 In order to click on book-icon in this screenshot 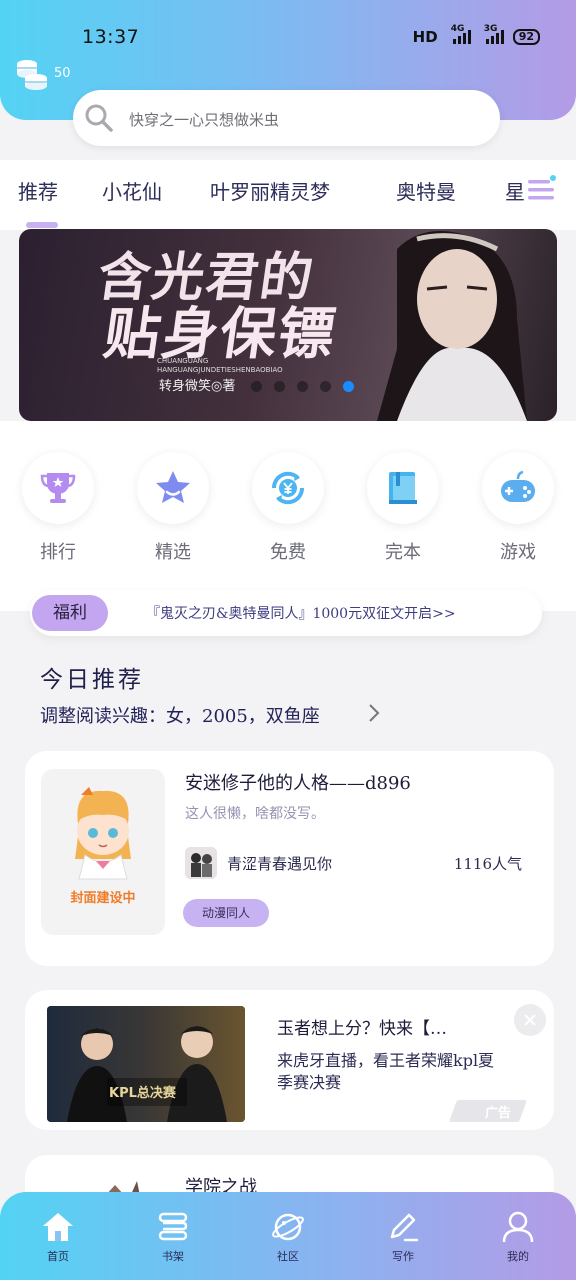, I will do `click(403, 488)`.